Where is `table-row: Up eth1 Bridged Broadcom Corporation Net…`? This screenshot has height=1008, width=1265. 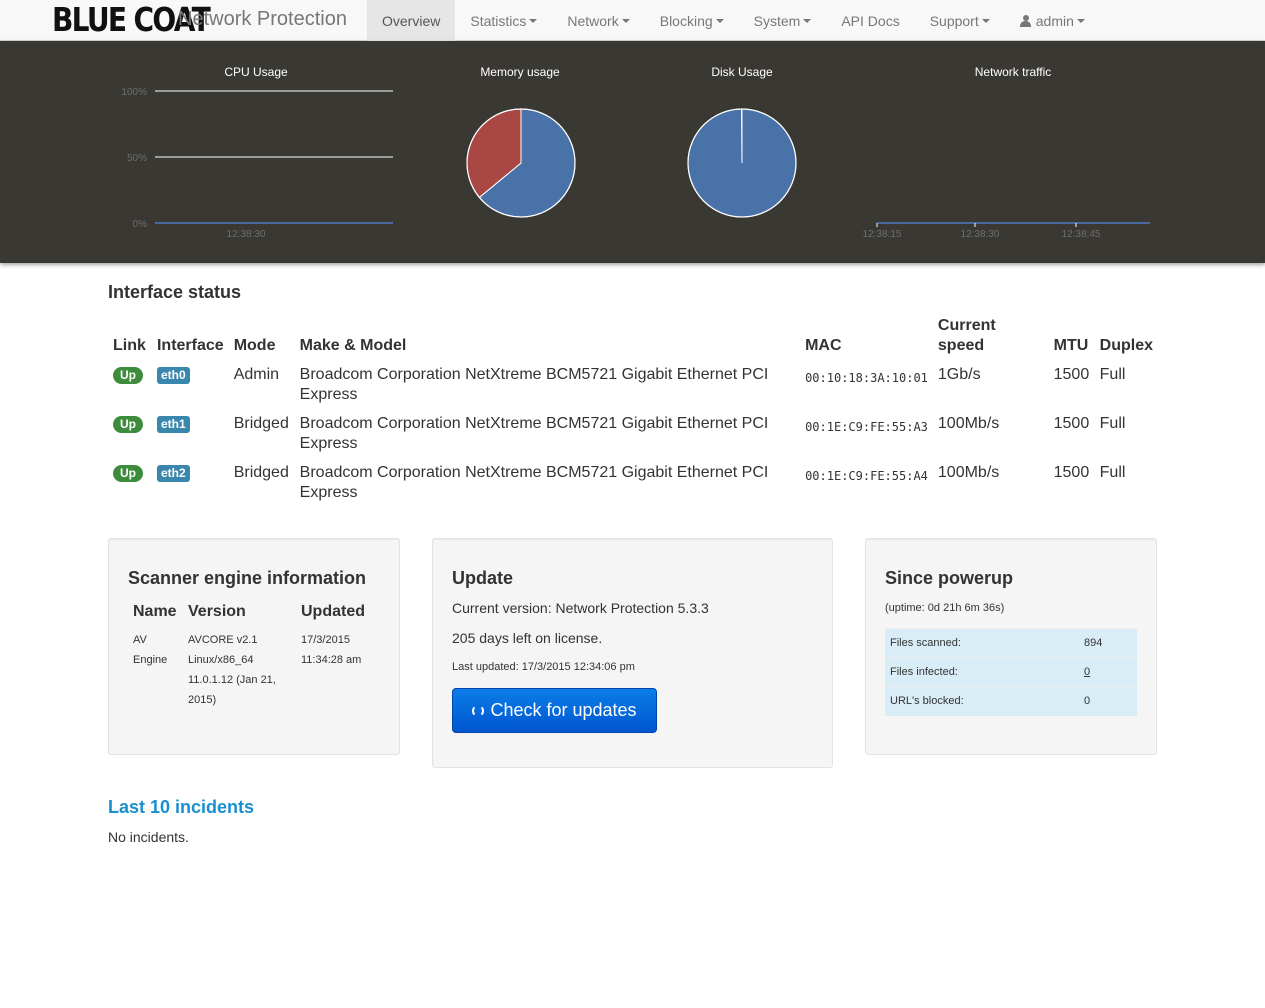
table-row: Up eth1 Bridged Broadcom Corporation Net… is located at coordinates (633, 434).